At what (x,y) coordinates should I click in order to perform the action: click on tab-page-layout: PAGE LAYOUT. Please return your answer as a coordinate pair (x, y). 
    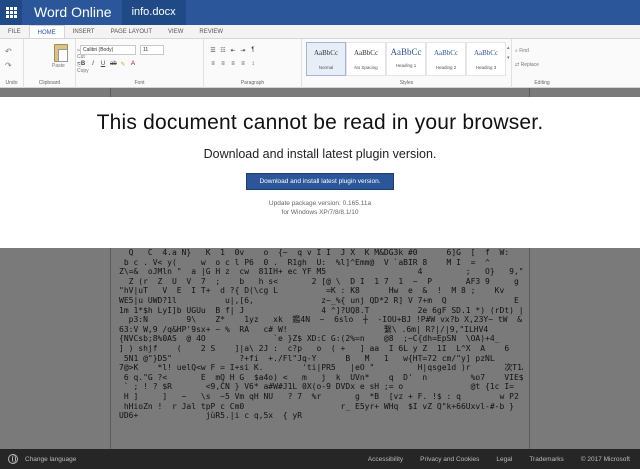
    Looking at the image, I should click on (131, 31).